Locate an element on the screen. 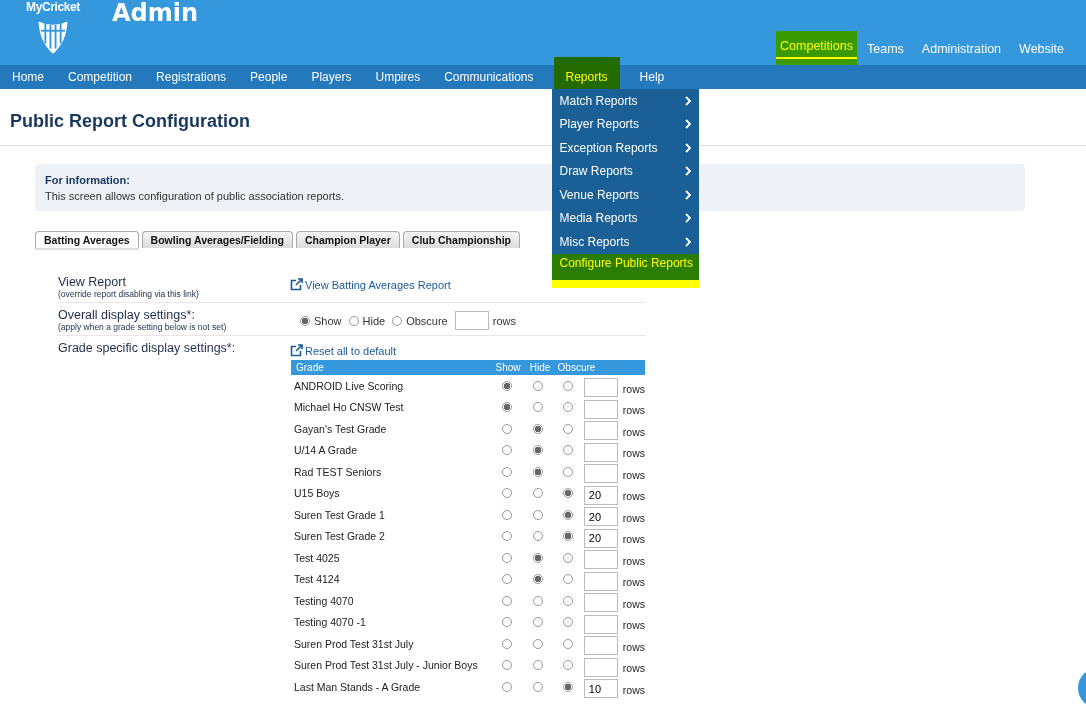 This screenshot has width=1086, height=715. nav-link: Umpires is located at coordinates (398, 77).